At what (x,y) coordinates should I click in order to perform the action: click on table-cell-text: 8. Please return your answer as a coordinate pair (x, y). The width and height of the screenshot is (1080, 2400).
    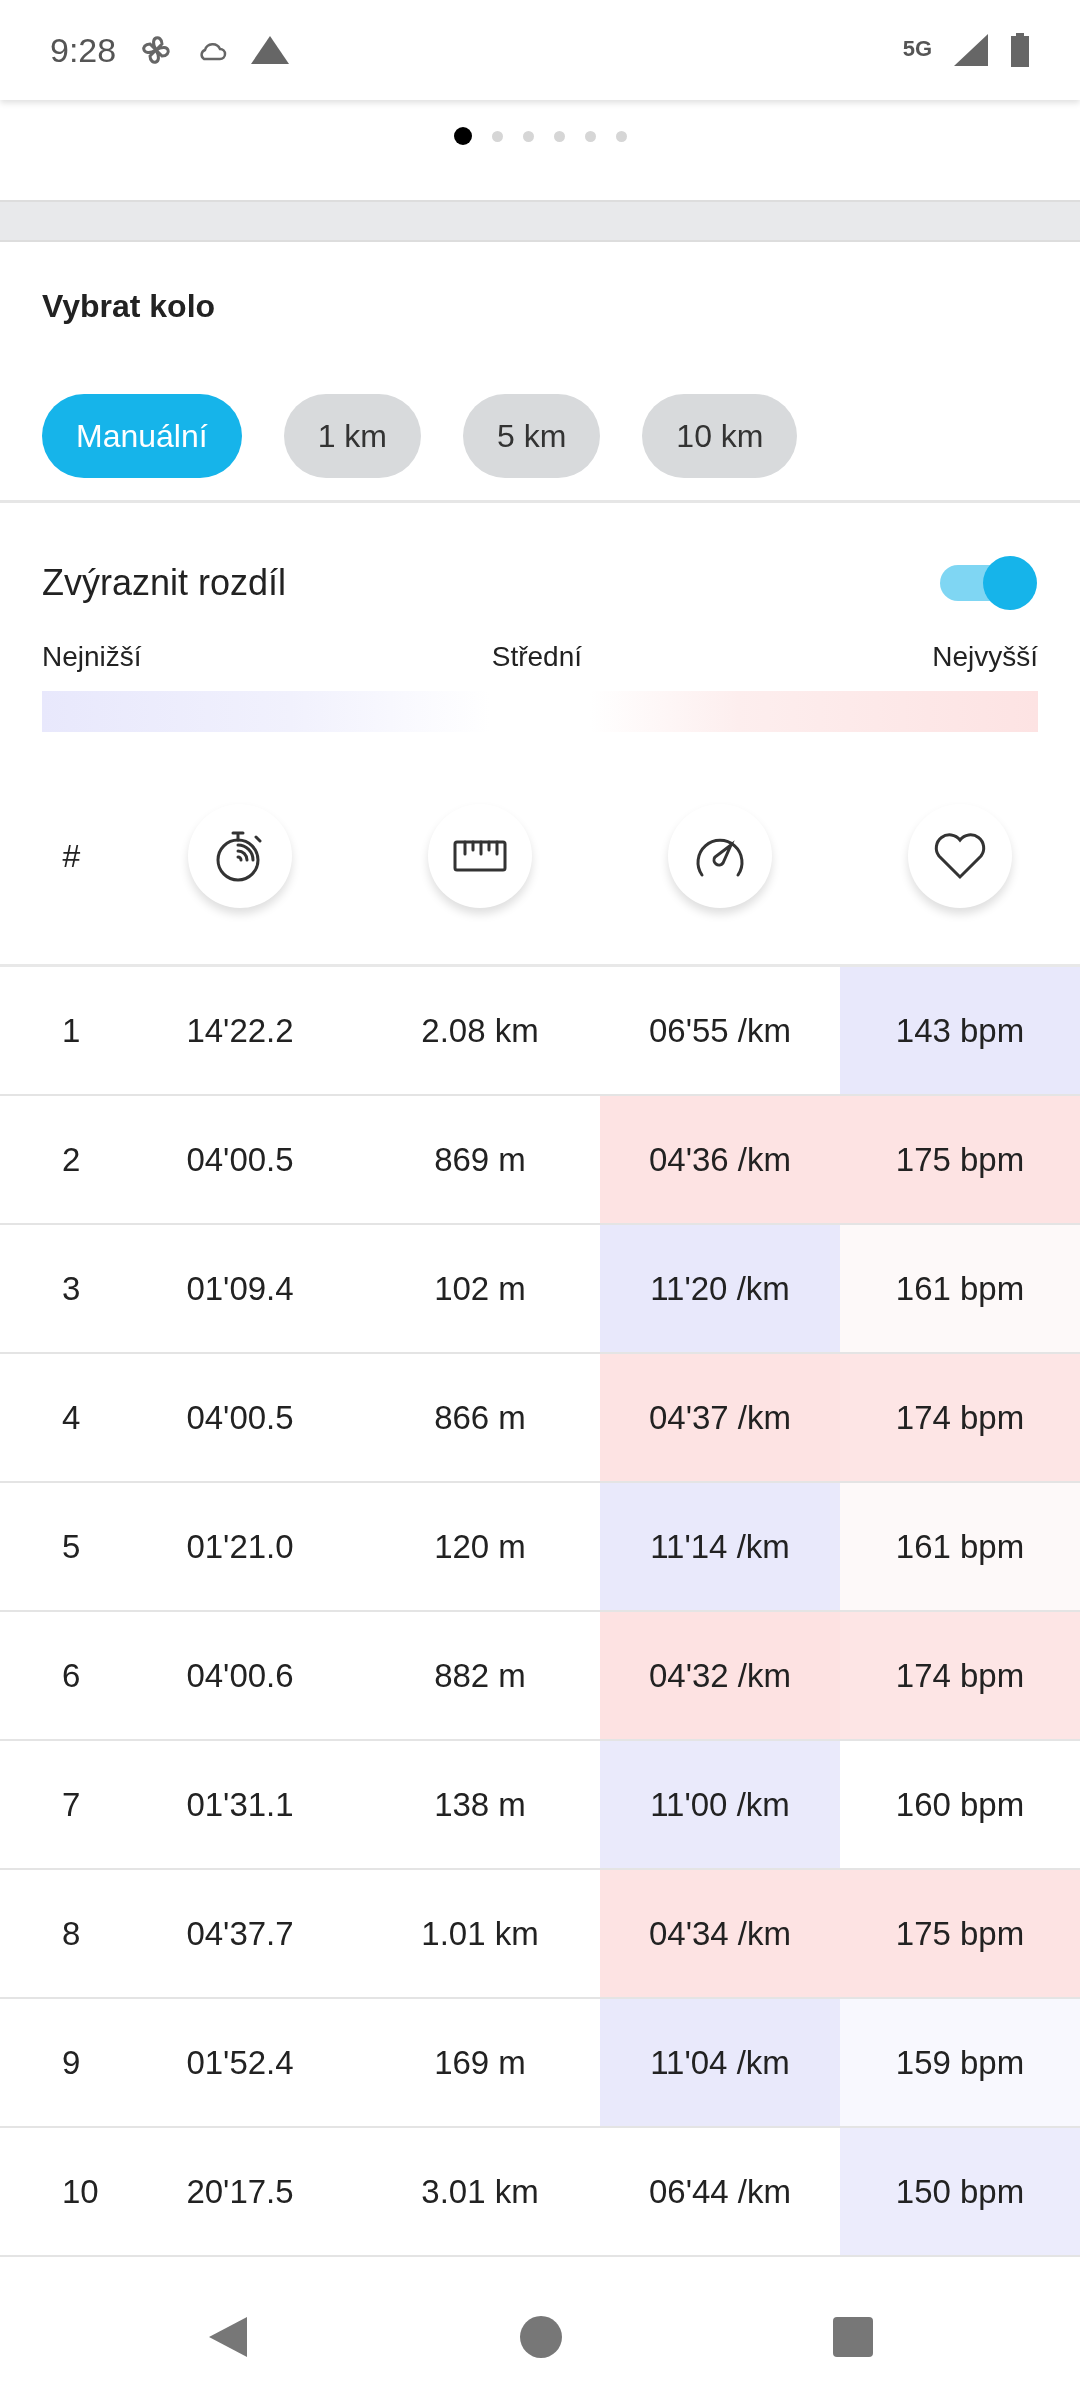
    Looking at the image, I should click on (71, 1933).